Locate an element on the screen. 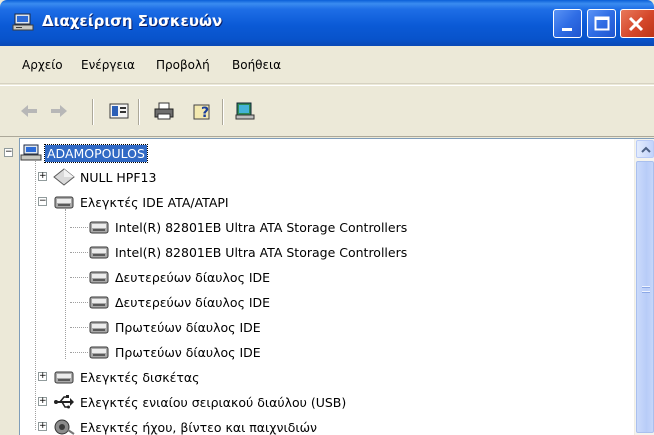  window-title: Διαχείριση Συσκευών is located at coordinates (132, 21).